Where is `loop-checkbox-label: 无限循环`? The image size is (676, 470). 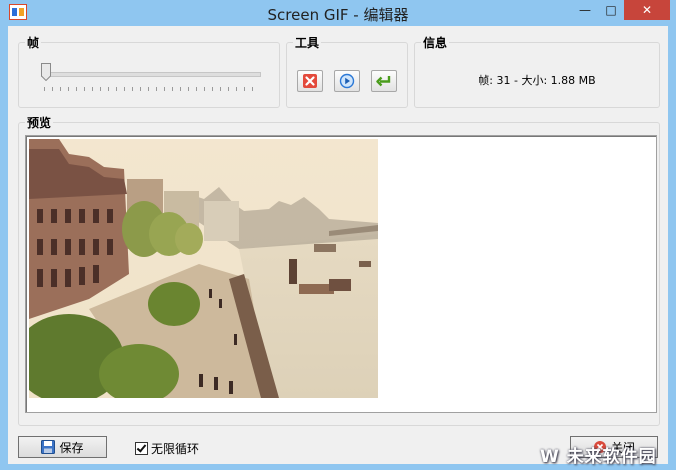 loop-checkbox-label: 无限循环 is located at coordinates (175, 449).